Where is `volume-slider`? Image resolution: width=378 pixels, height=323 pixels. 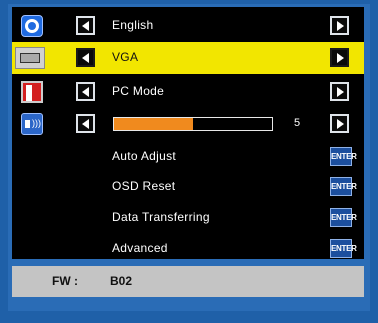 volume-slider is located at coordinates (193, 124).